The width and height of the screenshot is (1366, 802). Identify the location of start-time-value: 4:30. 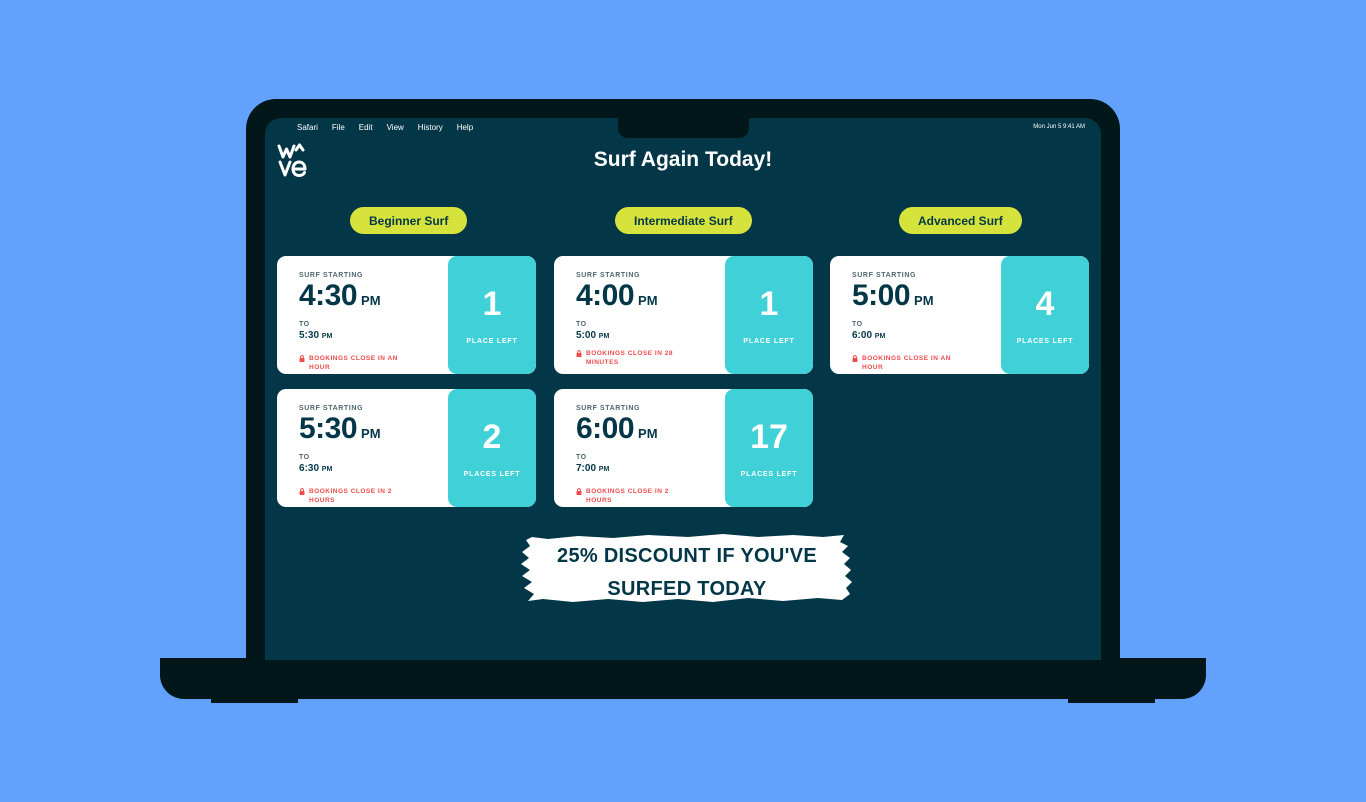
(328, 295).